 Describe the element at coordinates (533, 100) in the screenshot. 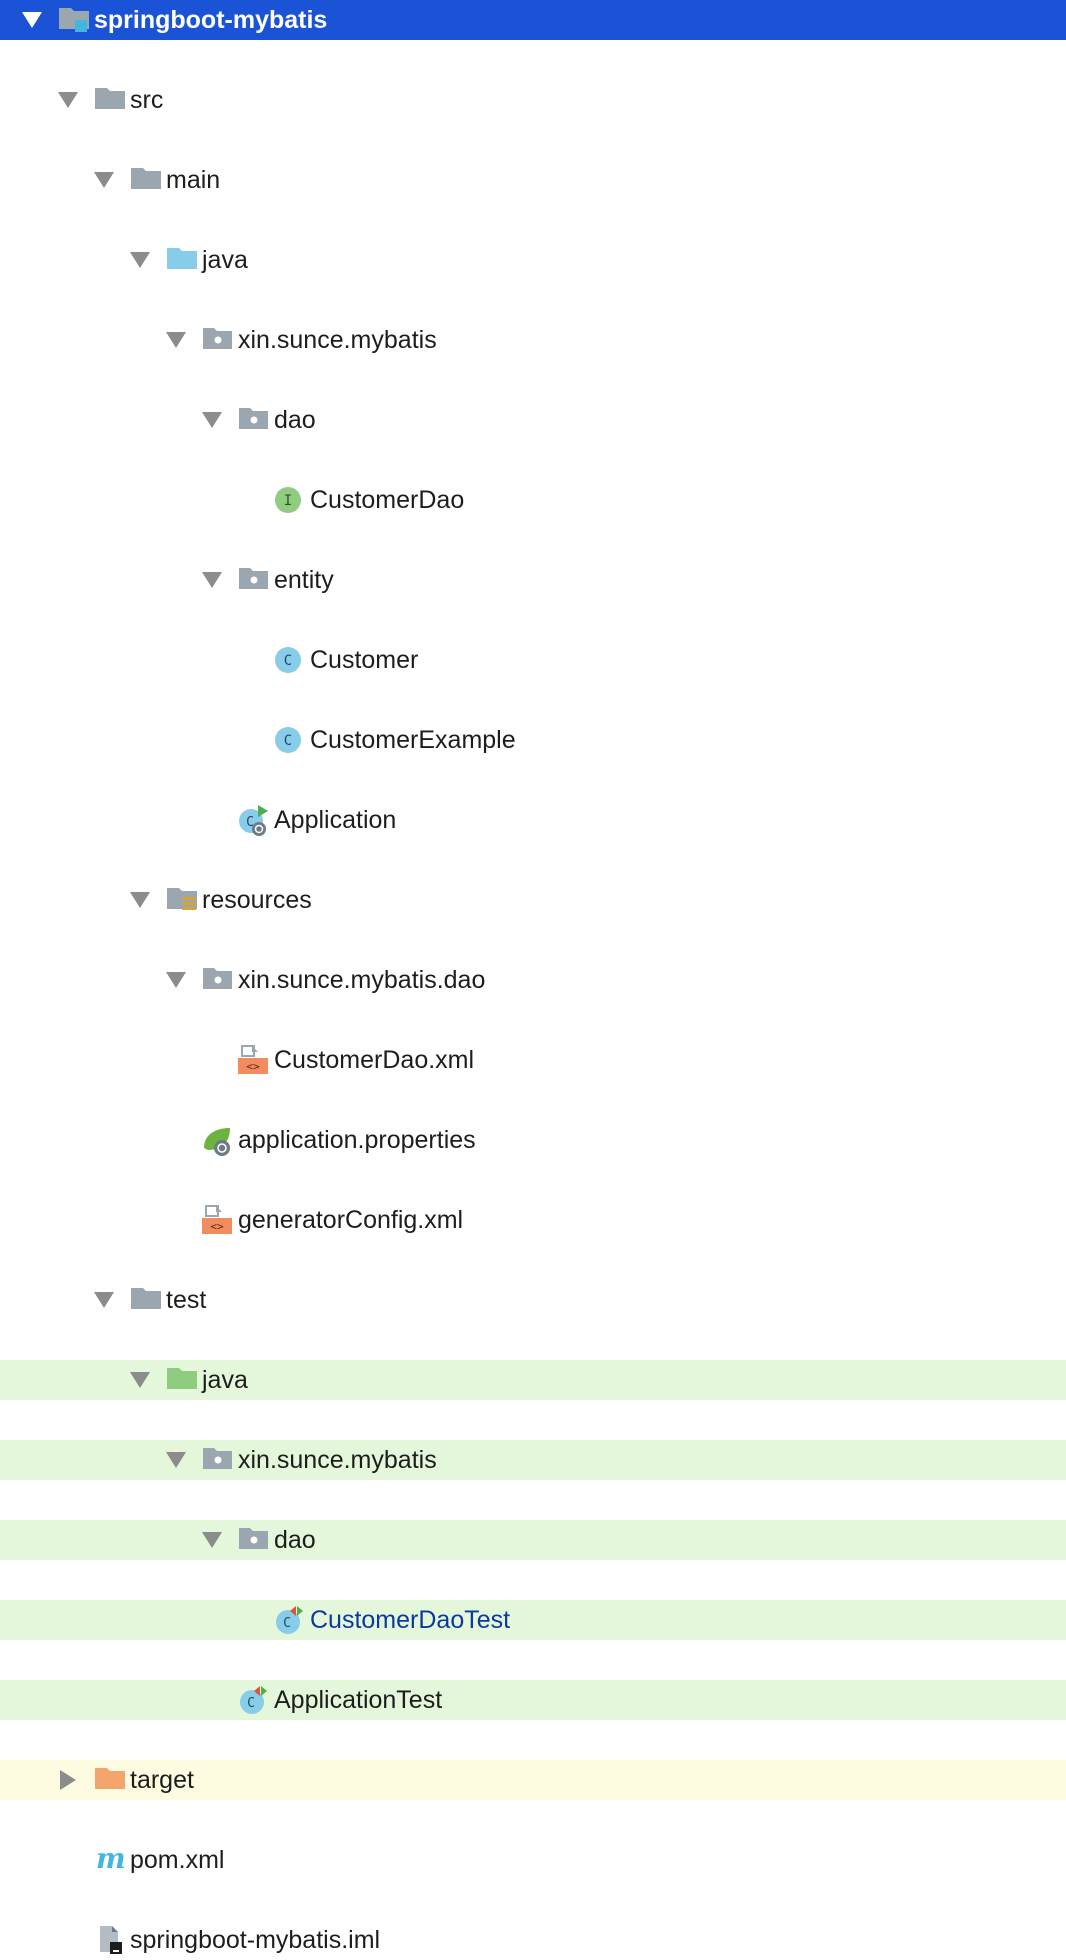

I see `tree-row-src: src` at that location.